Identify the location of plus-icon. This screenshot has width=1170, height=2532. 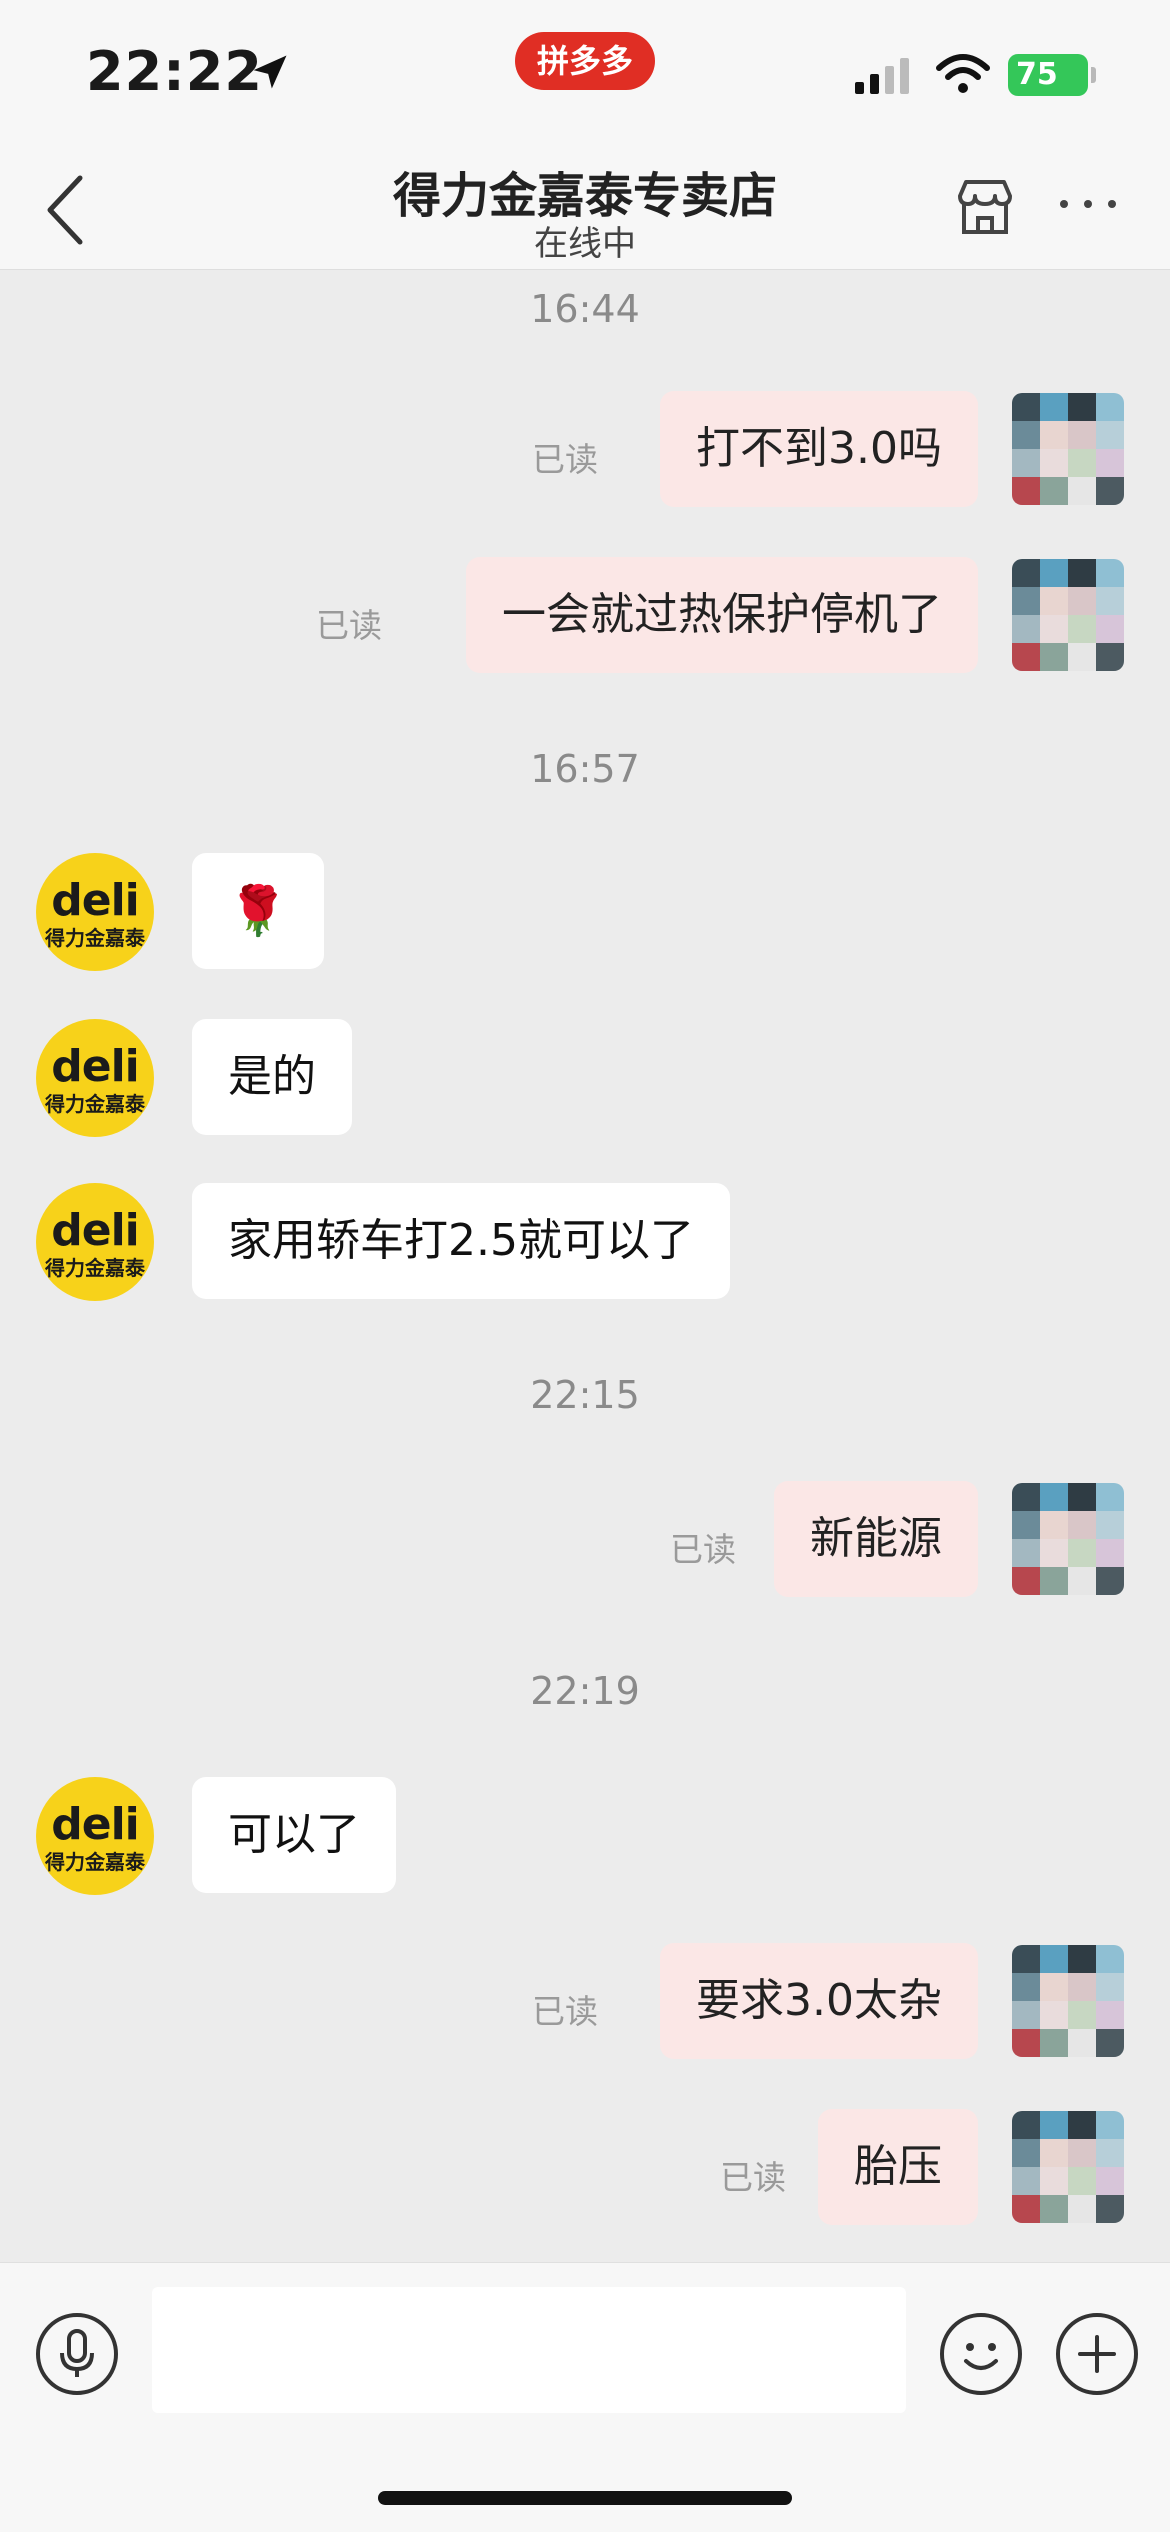
(1097, 2354).